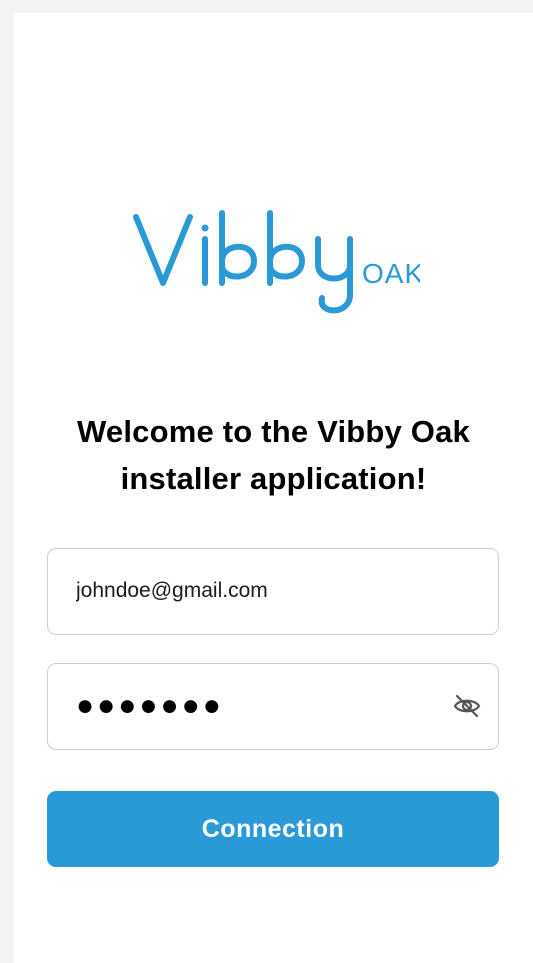 The image size is (533, 963). Describe the element at coordinates (273, 431) in the screenshot. I see `welcome-line-1: Welcome to the Vibby Oak` at that location.